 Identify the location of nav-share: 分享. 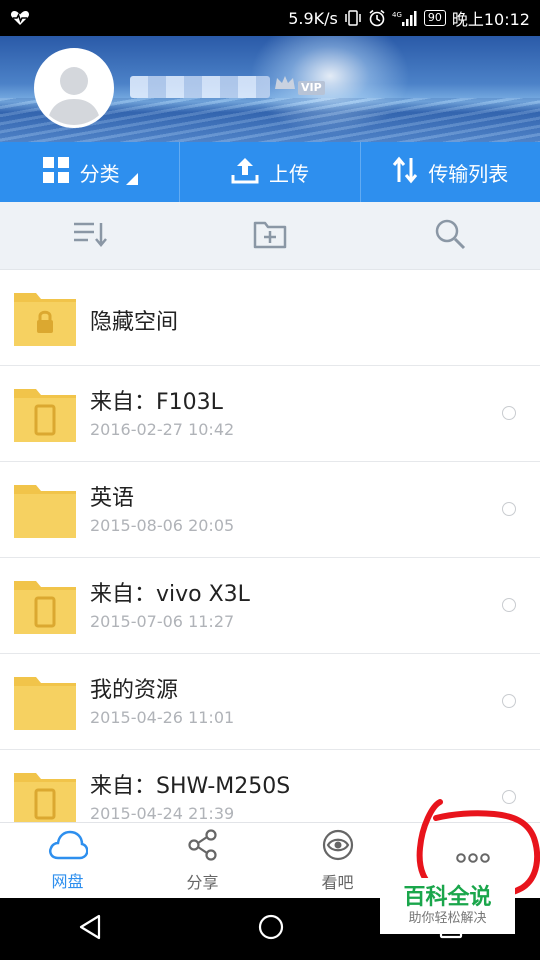
(202, 860).